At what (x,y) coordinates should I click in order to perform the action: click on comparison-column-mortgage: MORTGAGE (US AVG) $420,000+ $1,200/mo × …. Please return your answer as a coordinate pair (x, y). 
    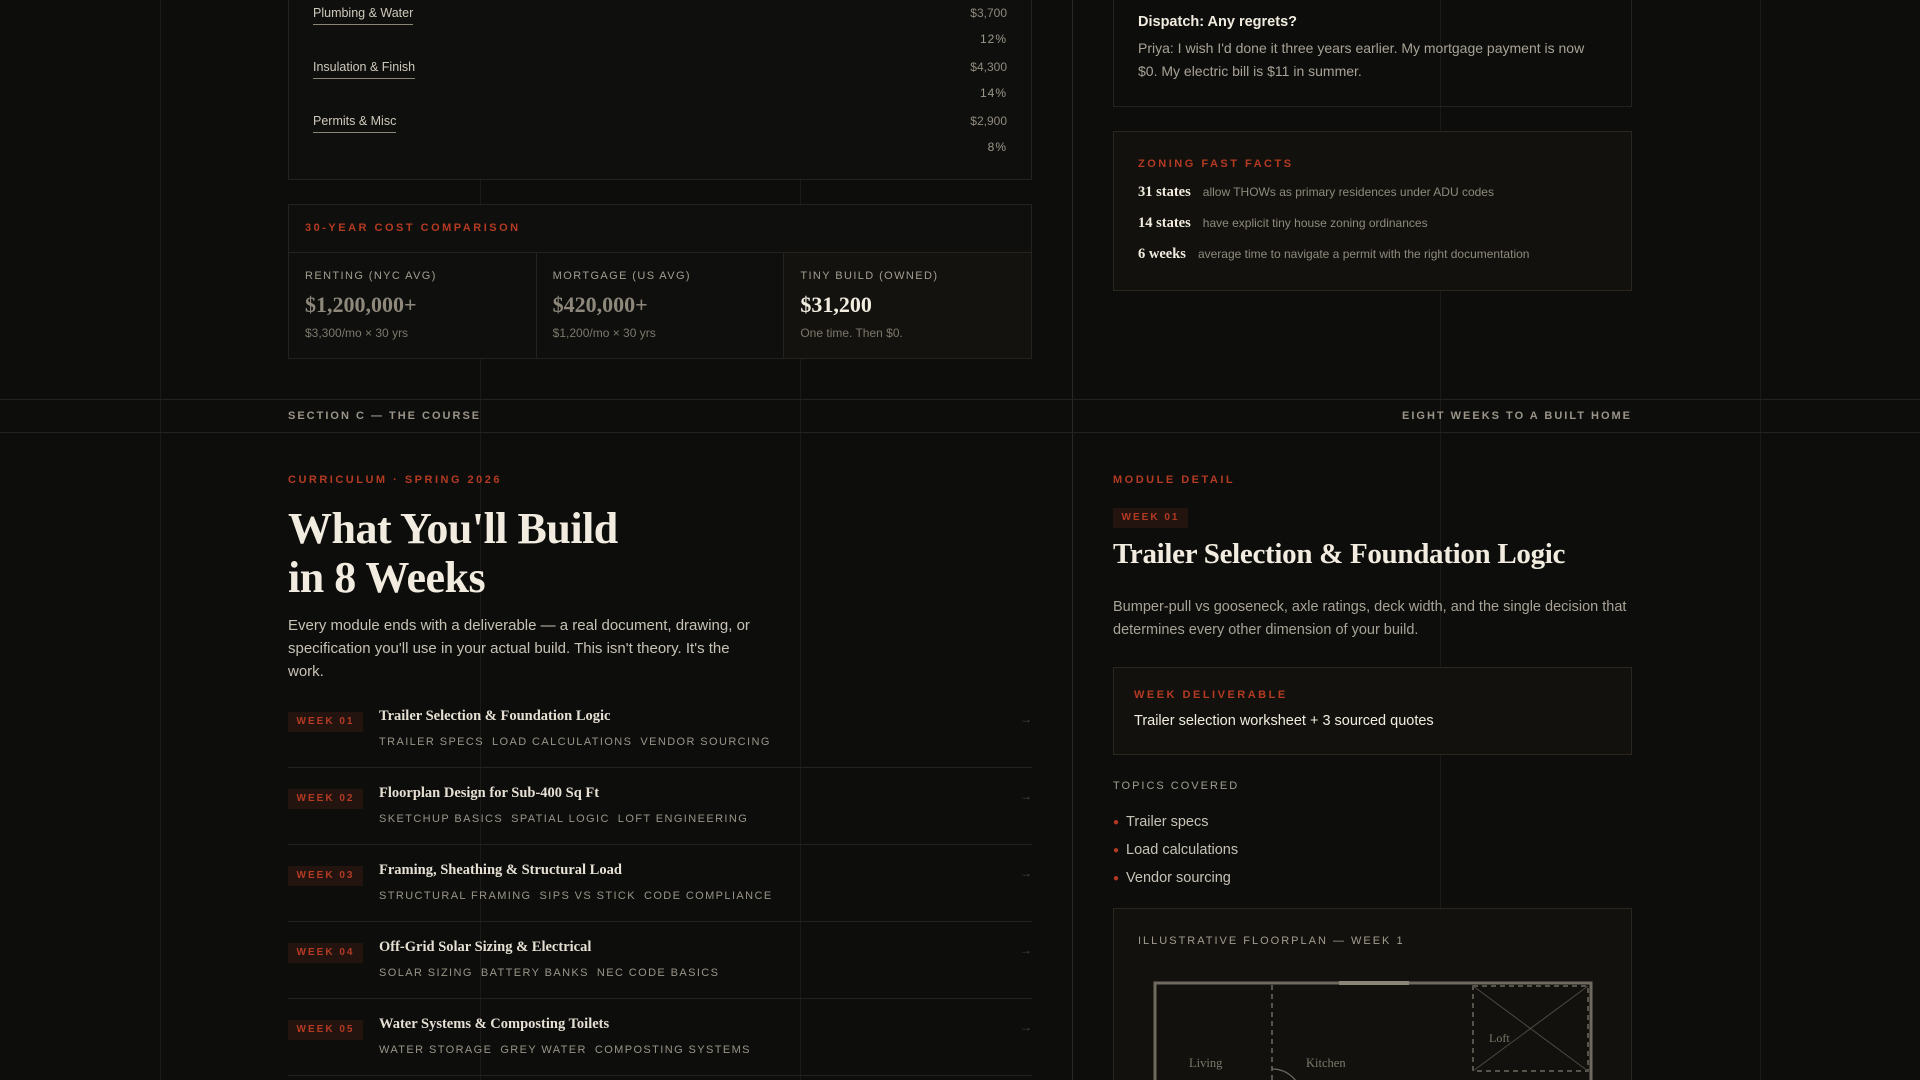
    Looking at the image, I should click on (661, 305).